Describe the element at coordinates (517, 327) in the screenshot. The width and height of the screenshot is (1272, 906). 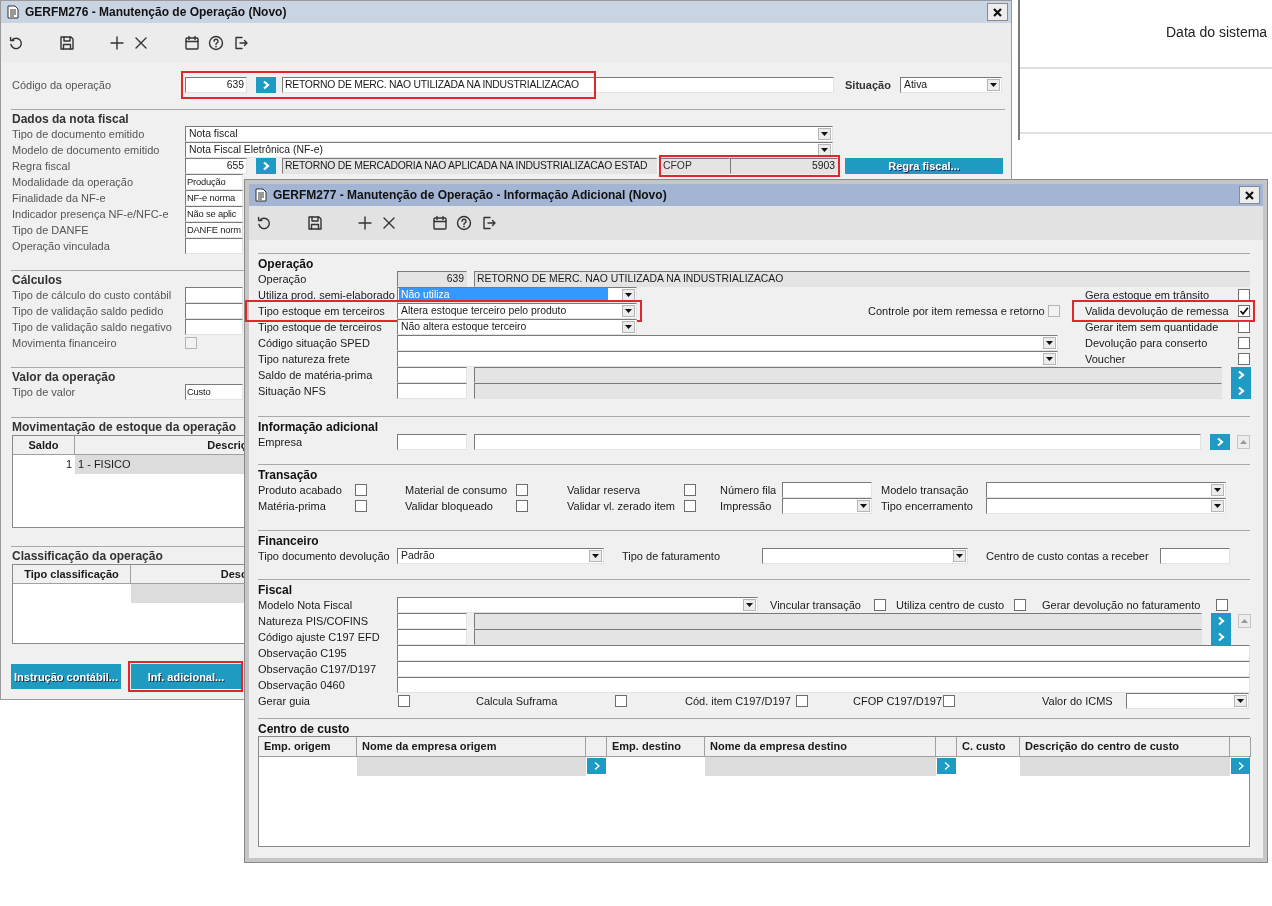
I see `dropdown: Não altera estoque terceiro` at that location.